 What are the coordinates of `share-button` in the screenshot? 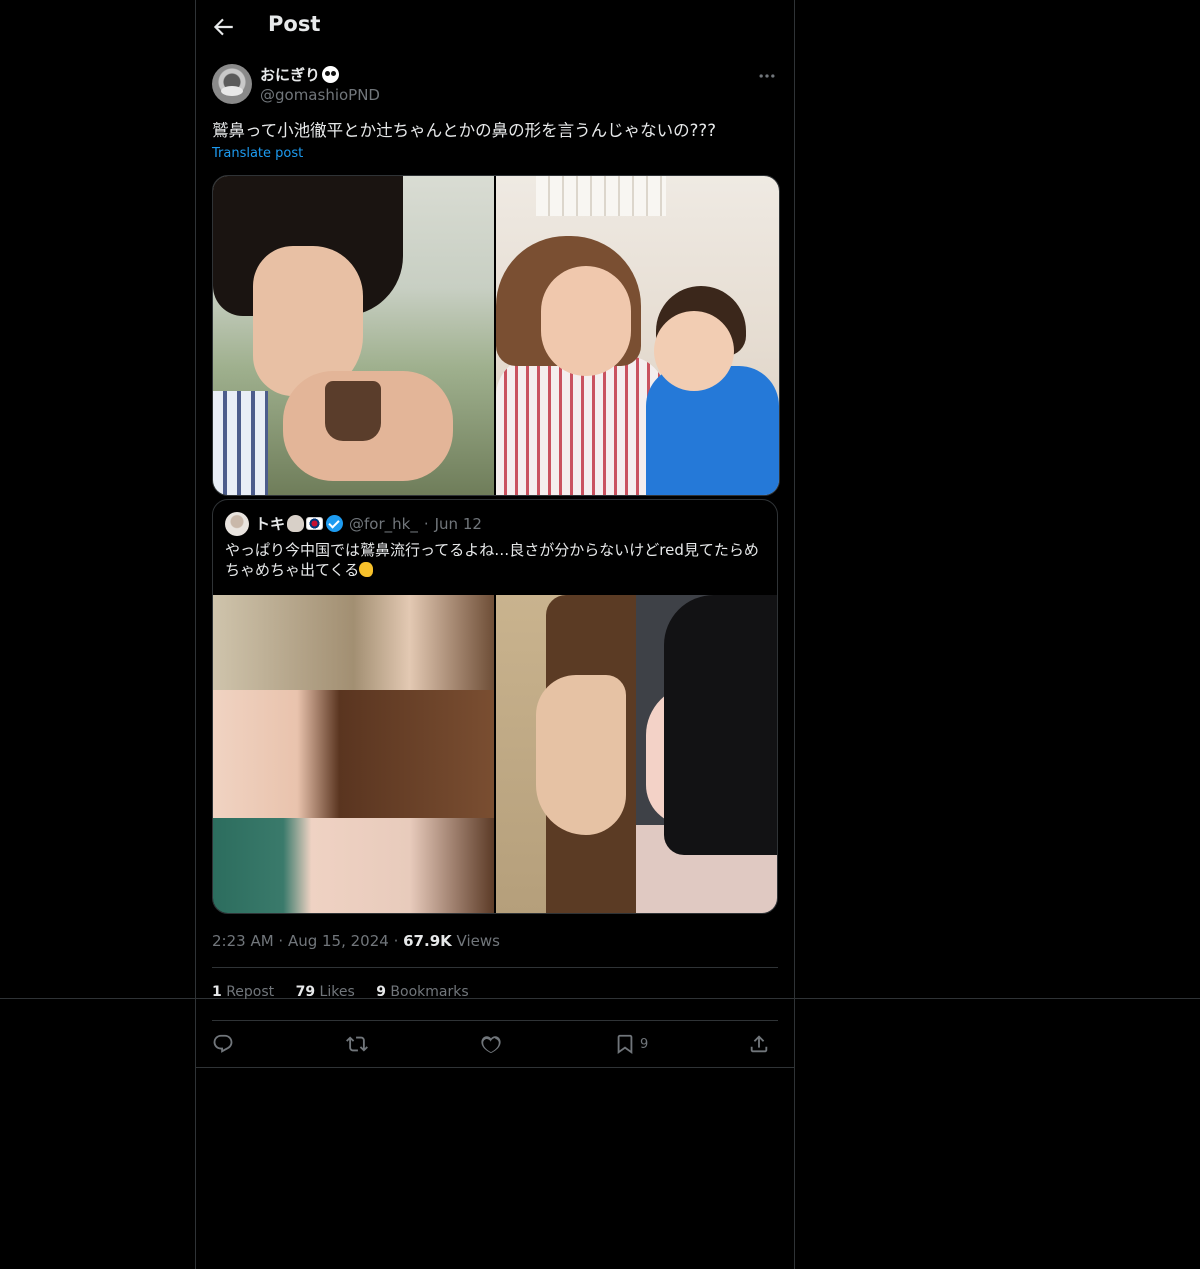 It's located at (759, 1044).